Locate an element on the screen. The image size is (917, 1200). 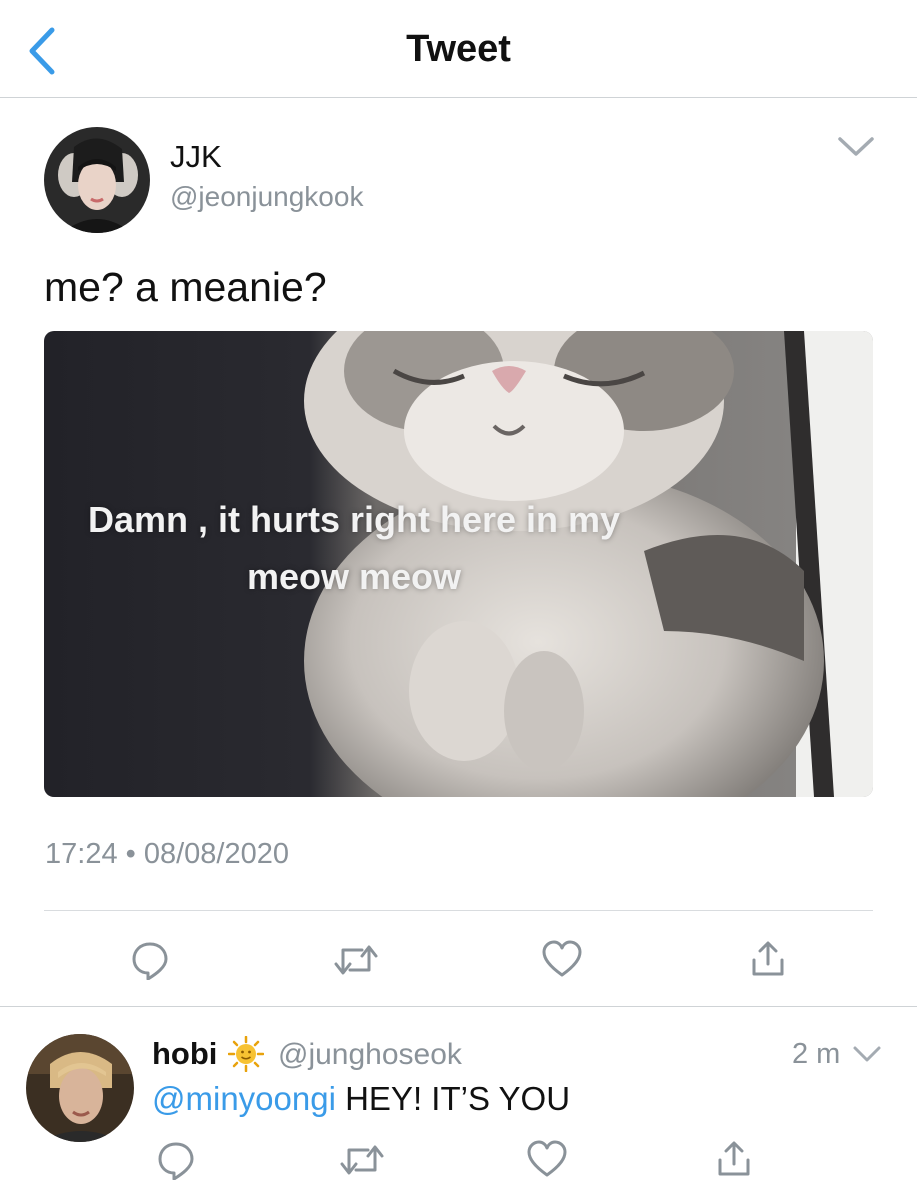
author-handle: @jeonjungkook is located at coordinates (266, 197).